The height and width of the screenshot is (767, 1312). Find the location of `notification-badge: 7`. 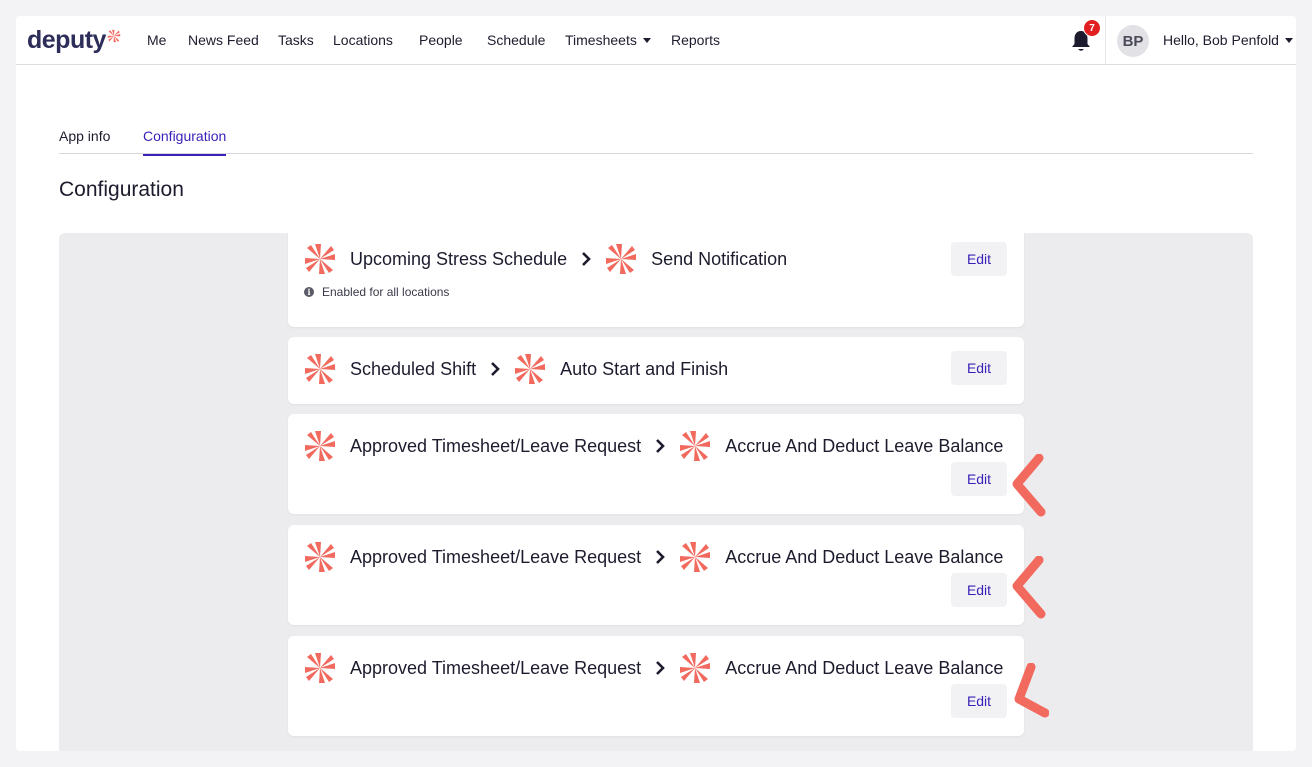

notification-badge: 7 is located at coordinates (1092, 28).